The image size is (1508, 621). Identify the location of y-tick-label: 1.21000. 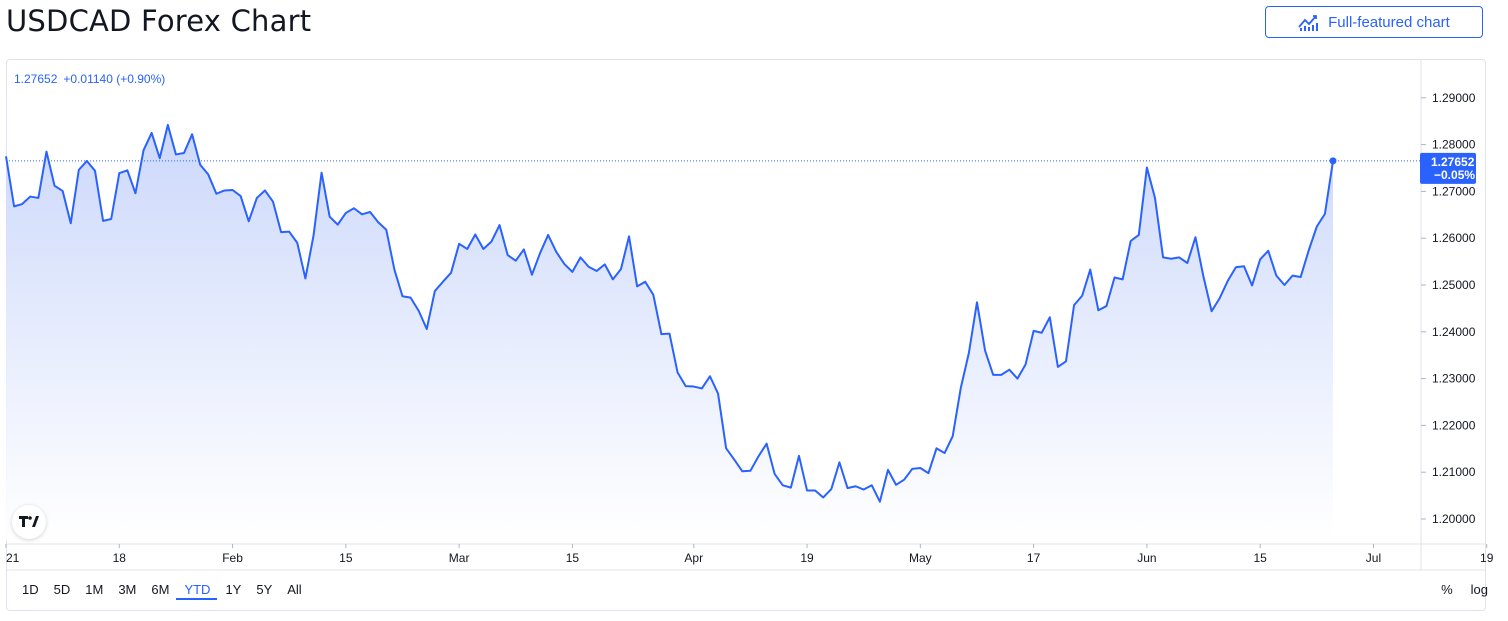
(1454, 472).